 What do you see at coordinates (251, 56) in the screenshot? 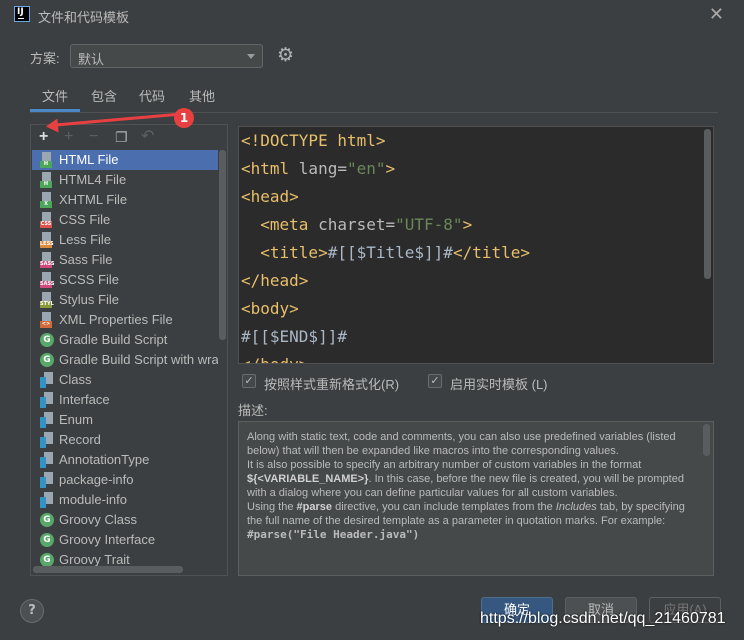
I see `chevron-down-icon` at bounding box center [251, 56].